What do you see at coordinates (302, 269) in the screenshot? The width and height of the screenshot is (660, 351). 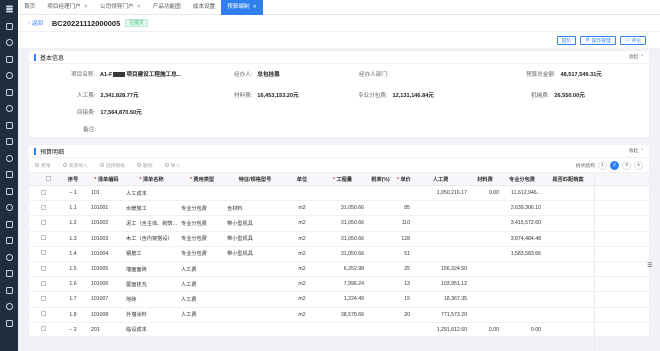 I see `cell-unit: m2` at bounding box center [302, 269].